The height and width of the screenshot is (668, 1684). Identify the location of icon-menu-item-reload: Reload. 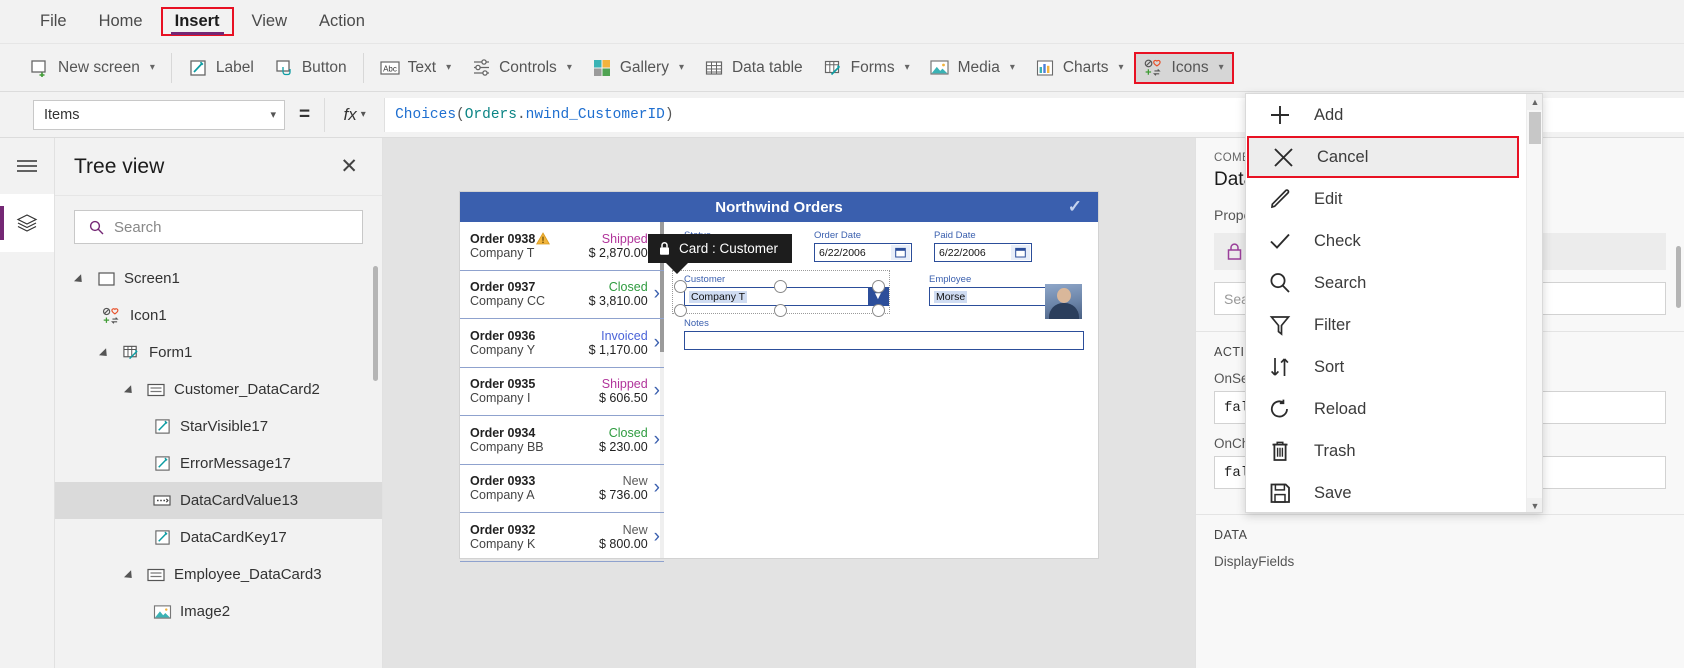
(1394, 409).